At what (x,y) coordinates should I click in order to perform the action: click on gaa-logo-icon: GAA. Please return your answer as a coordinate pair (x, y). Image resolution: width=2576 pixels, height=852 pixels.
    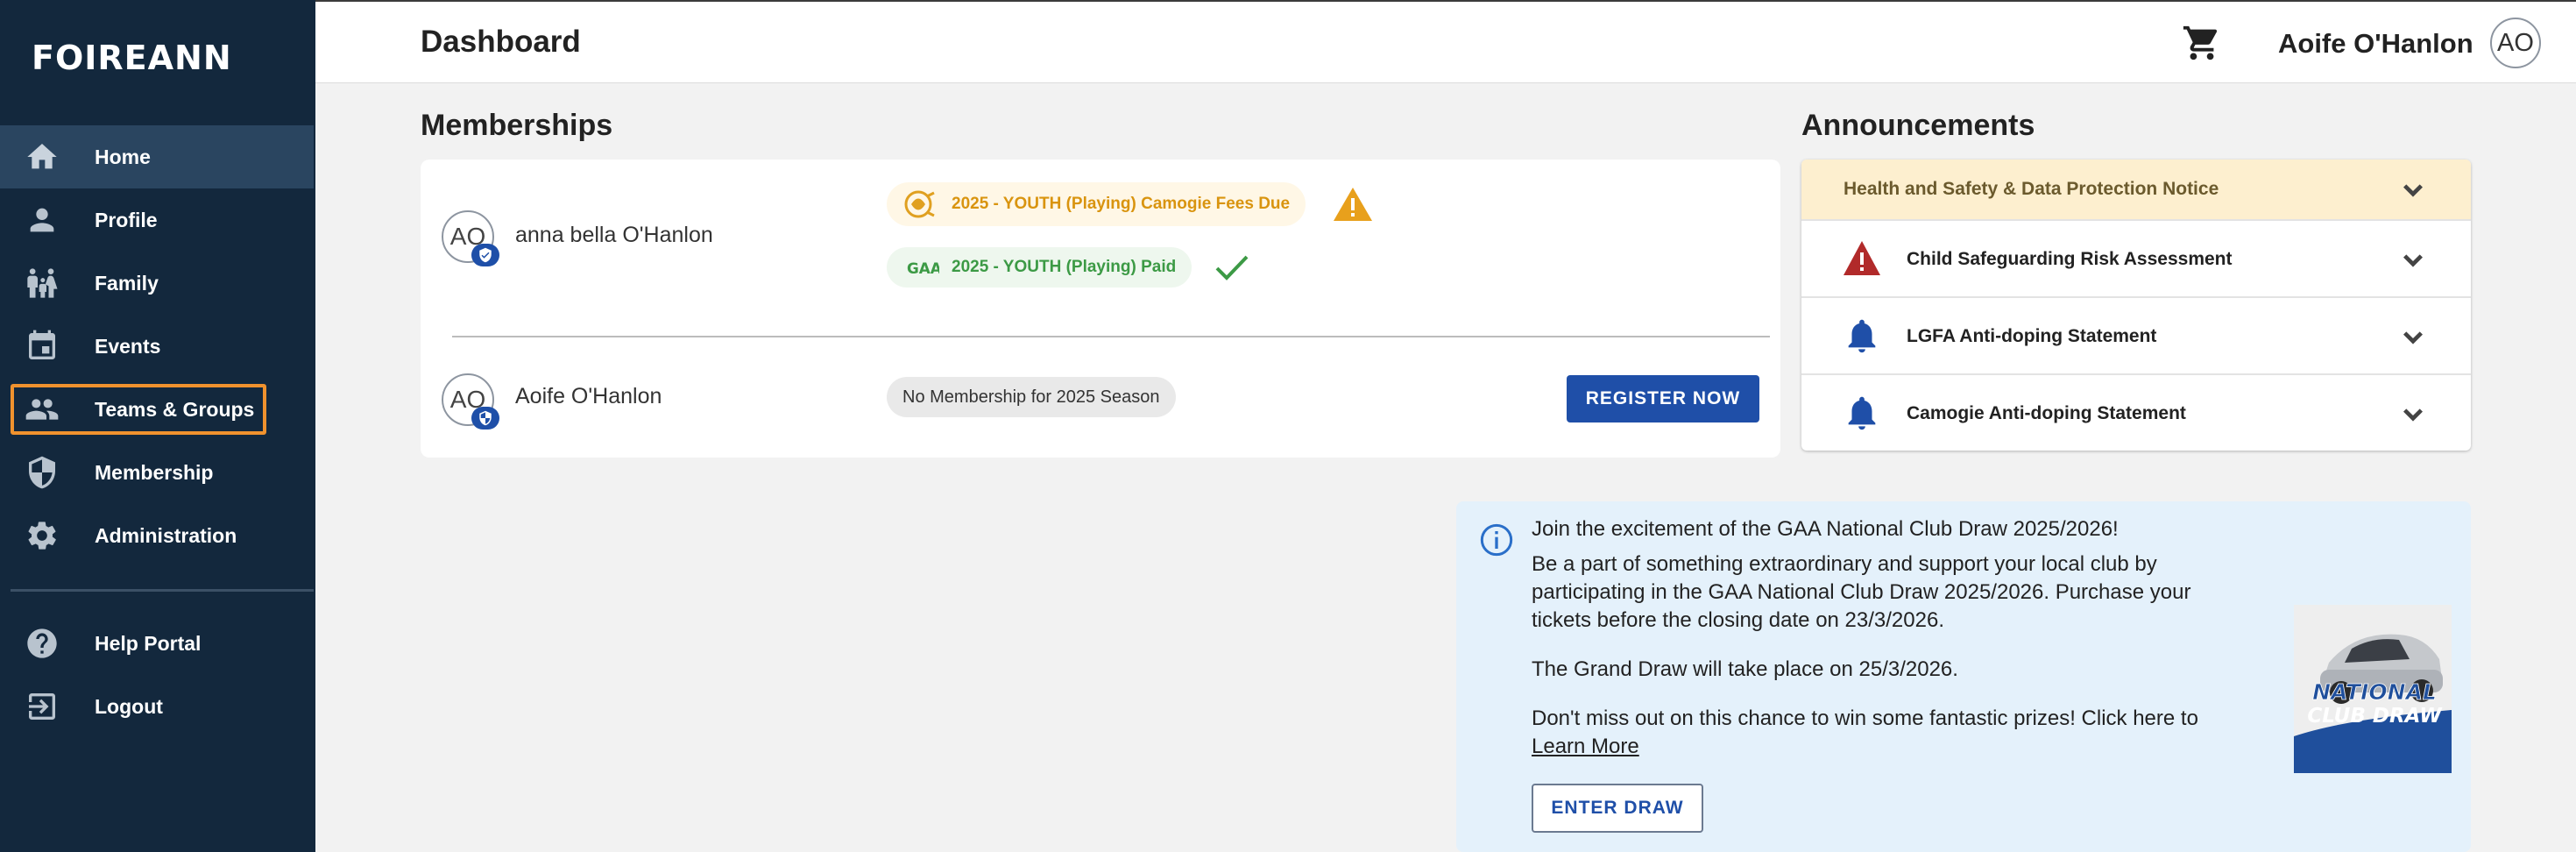
    Looking at the image, I should click on (923, 268).